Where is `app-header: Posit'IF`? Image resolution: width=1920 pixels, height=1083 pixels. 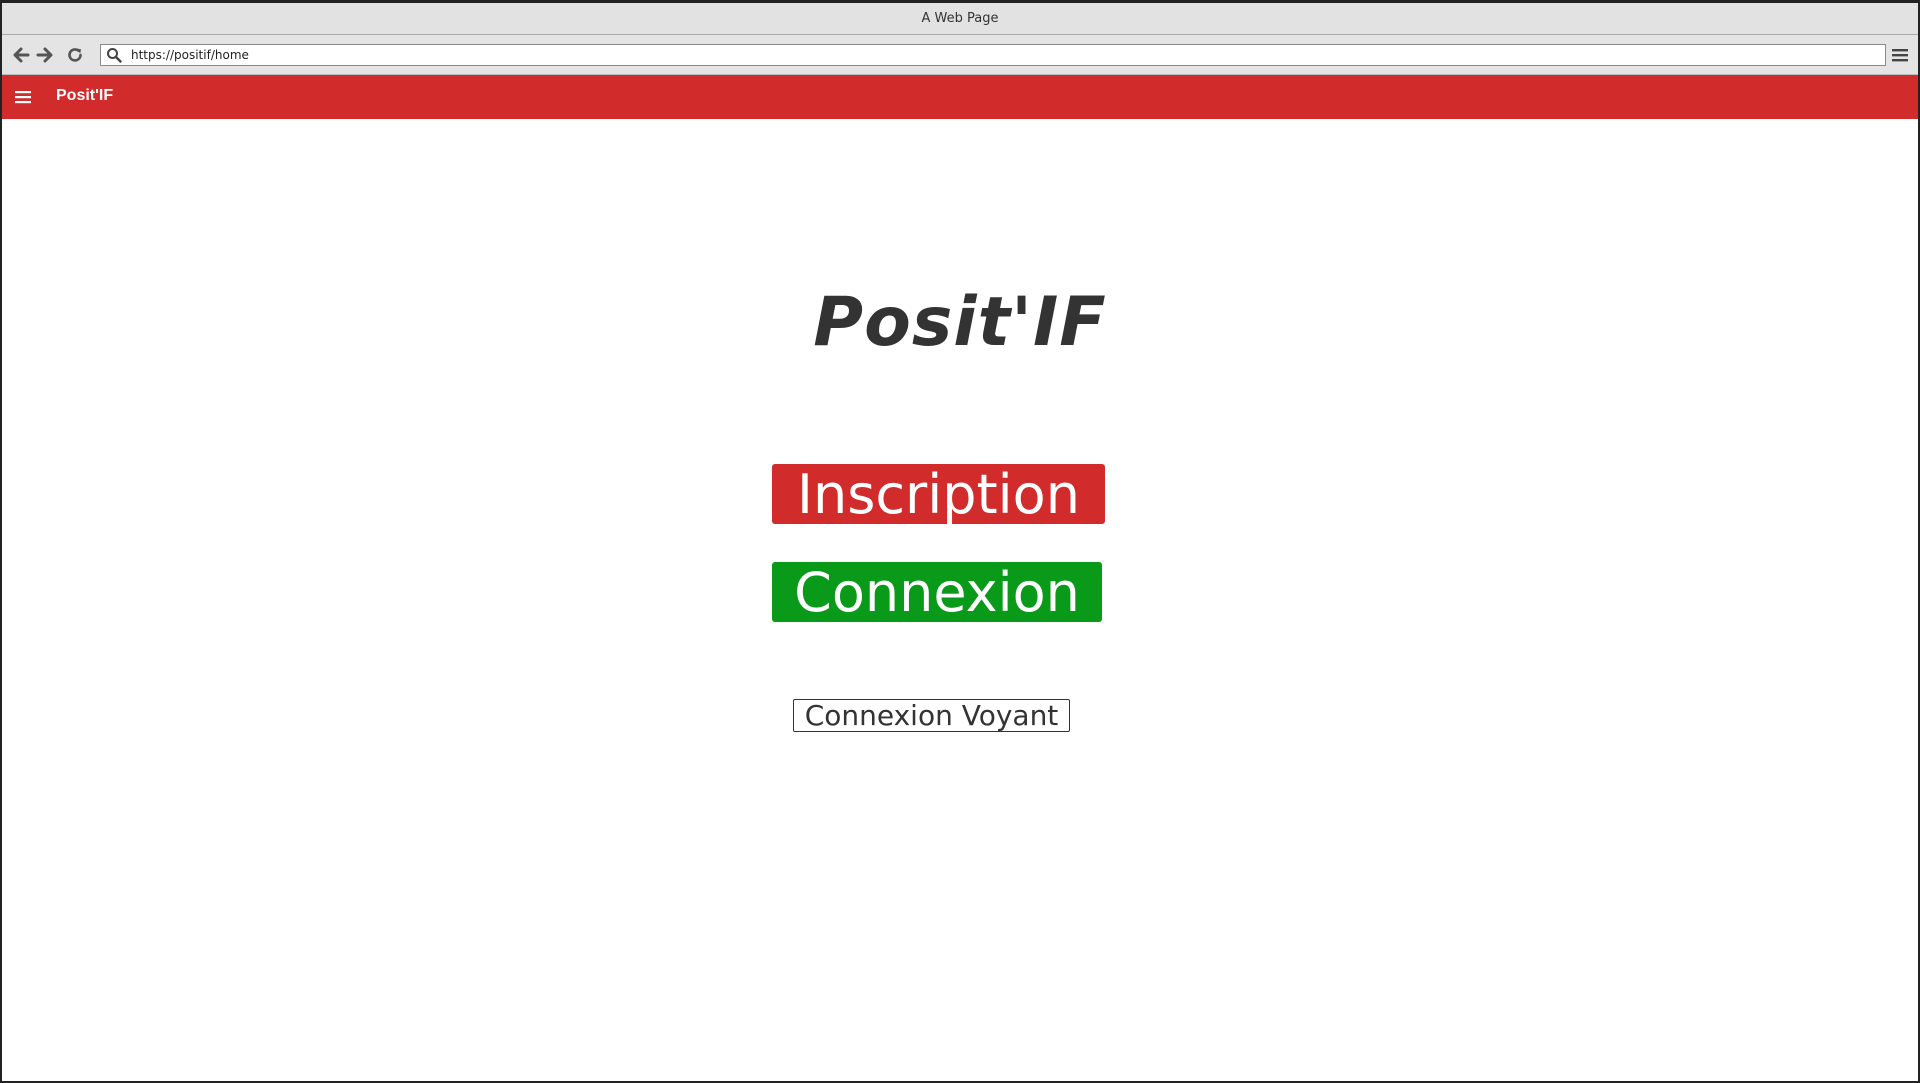 app-header: Posit'IF is located at coordinates (960, 97).